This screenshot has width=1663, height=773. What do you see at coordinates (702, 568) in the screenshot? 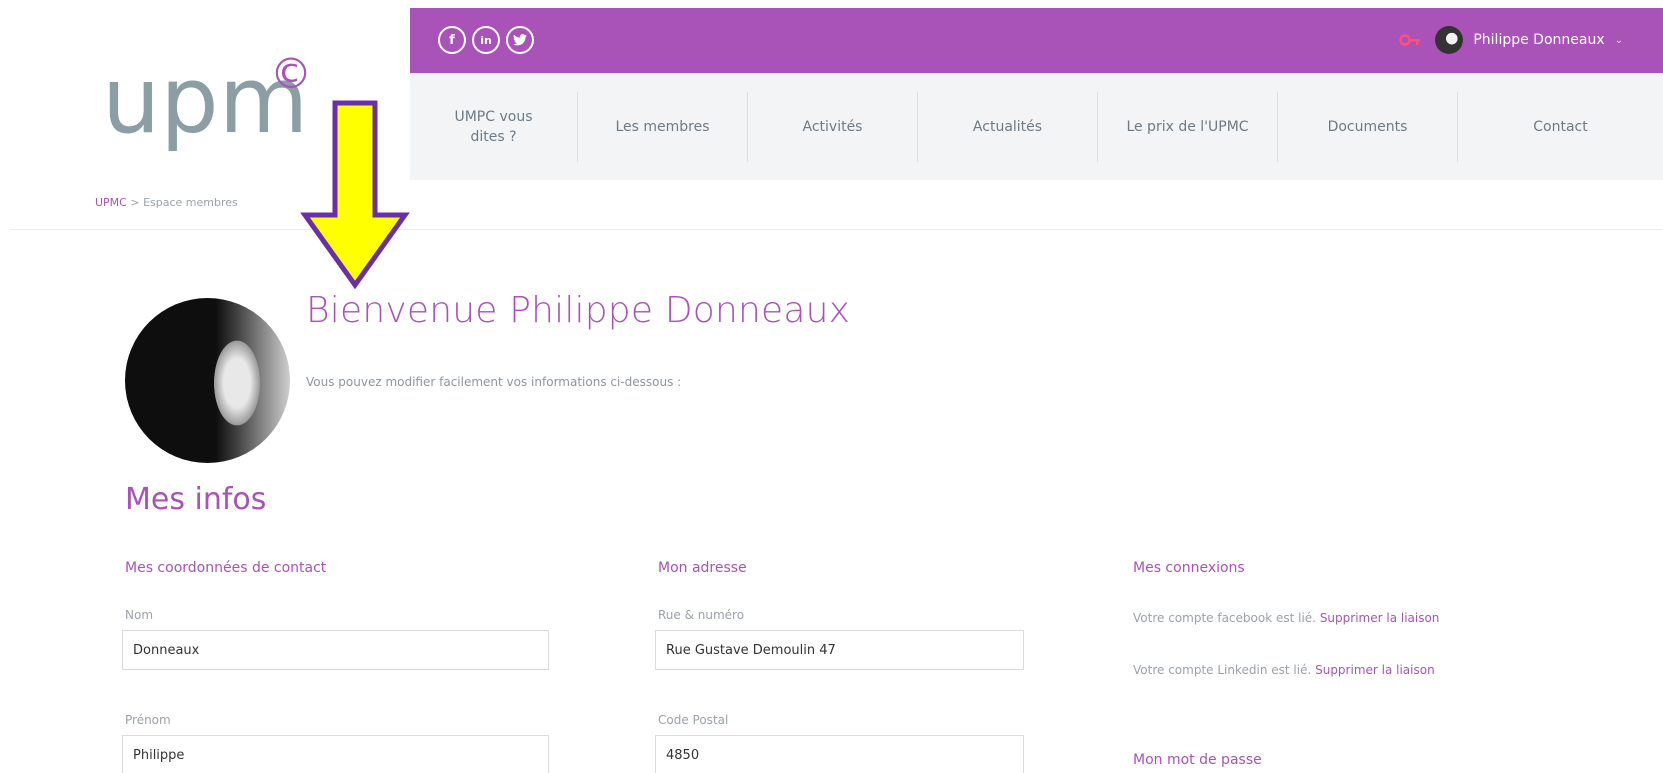
I see `adresse-section-title: Mon adresse` at bounding box center [702, 568].